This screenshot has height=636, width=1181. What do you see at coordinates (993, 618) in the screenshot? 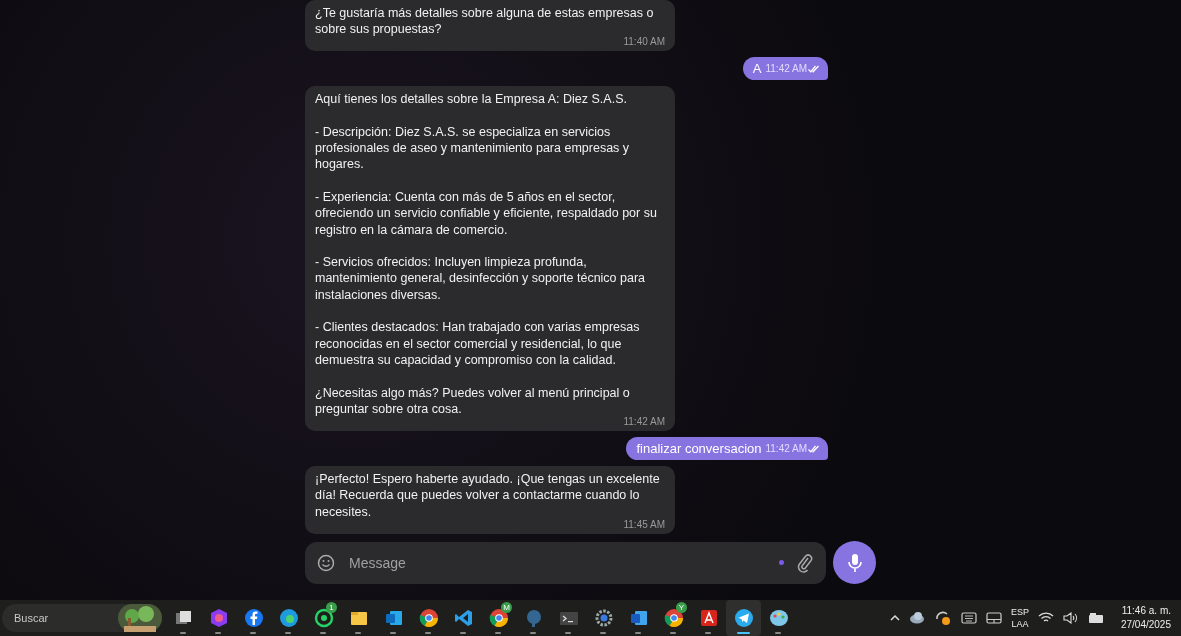
I see `touchpad-icon` at bounding box center [993, 618].